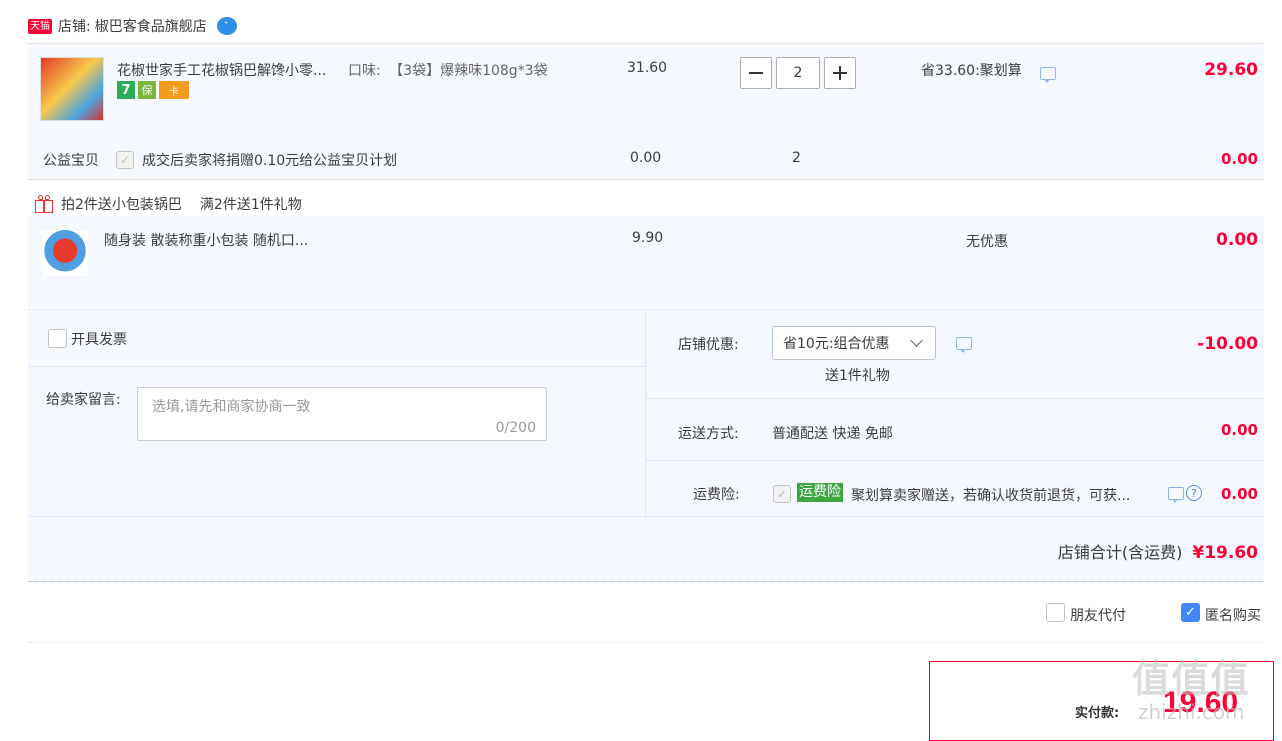 The height and width of the screenshot is (741, 1282). I want to click on insurance-amount: 0.00, so click(1239, 494).